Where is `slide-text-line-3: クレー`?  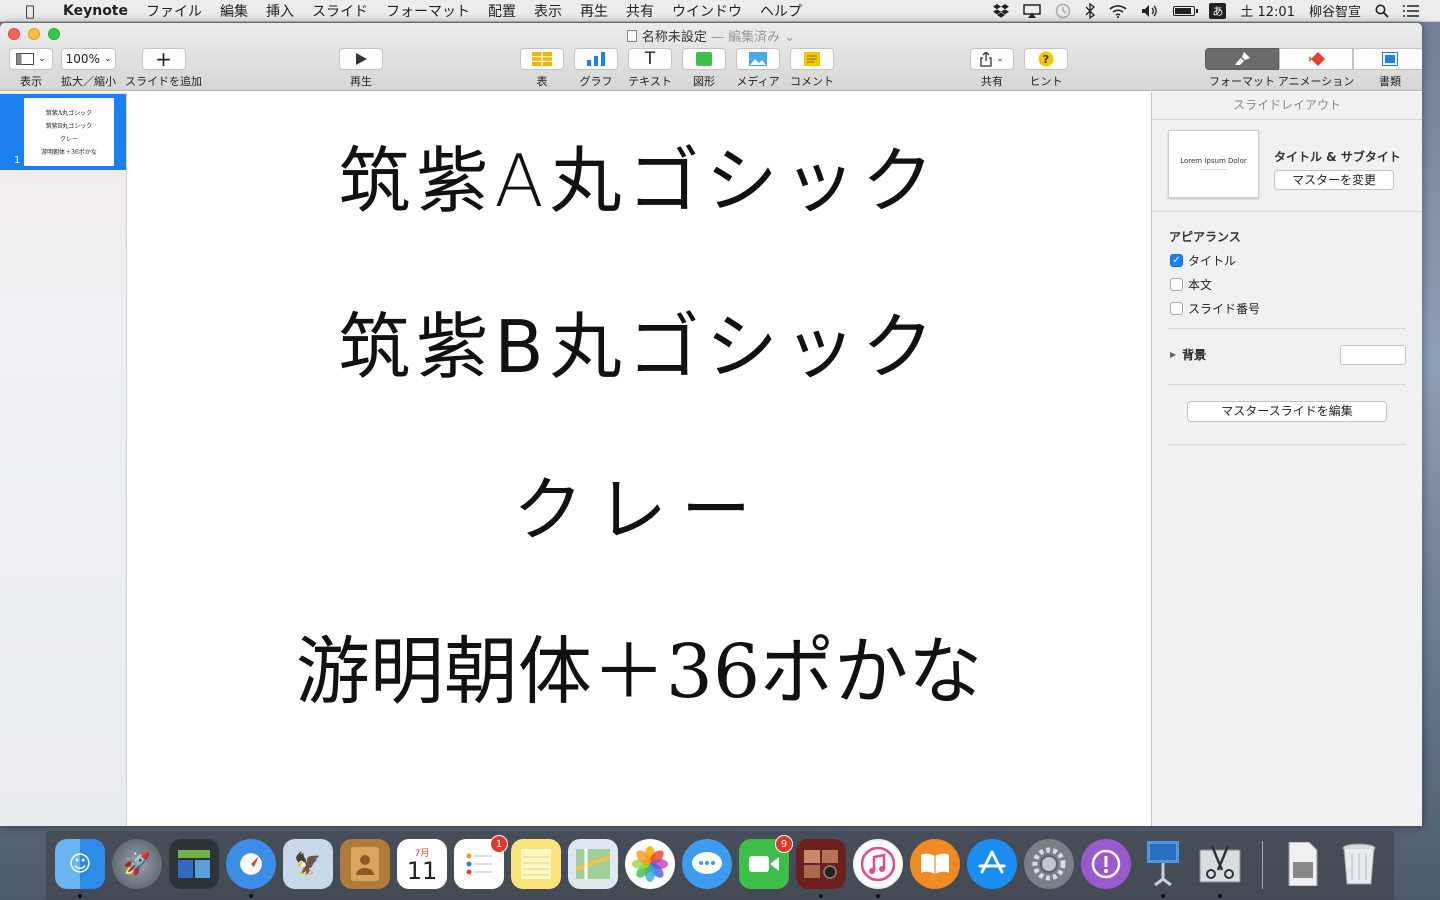 slide-text-line-3: クレー is located at coordinates (639, 504).